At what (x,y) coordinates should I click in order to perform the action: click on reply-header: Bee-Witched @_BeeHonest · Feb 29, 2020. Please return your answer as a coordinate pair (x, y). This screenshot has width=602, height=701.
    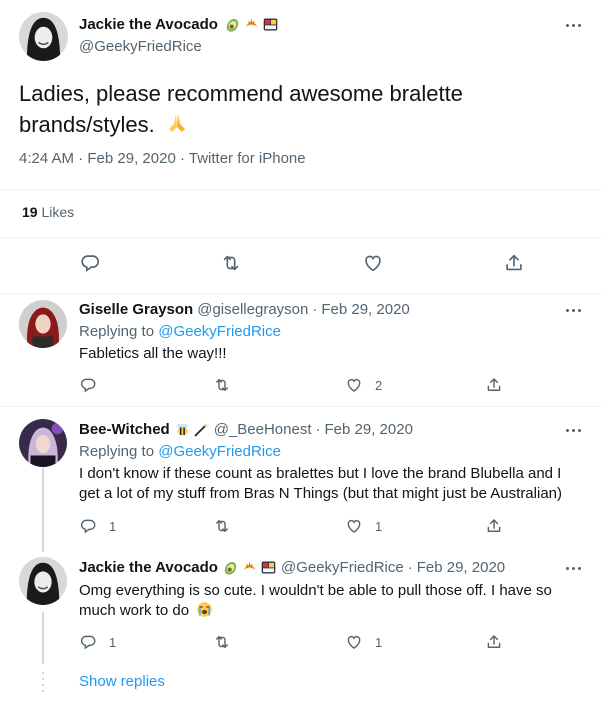
    Looking at the image, I should click on (246, 429).